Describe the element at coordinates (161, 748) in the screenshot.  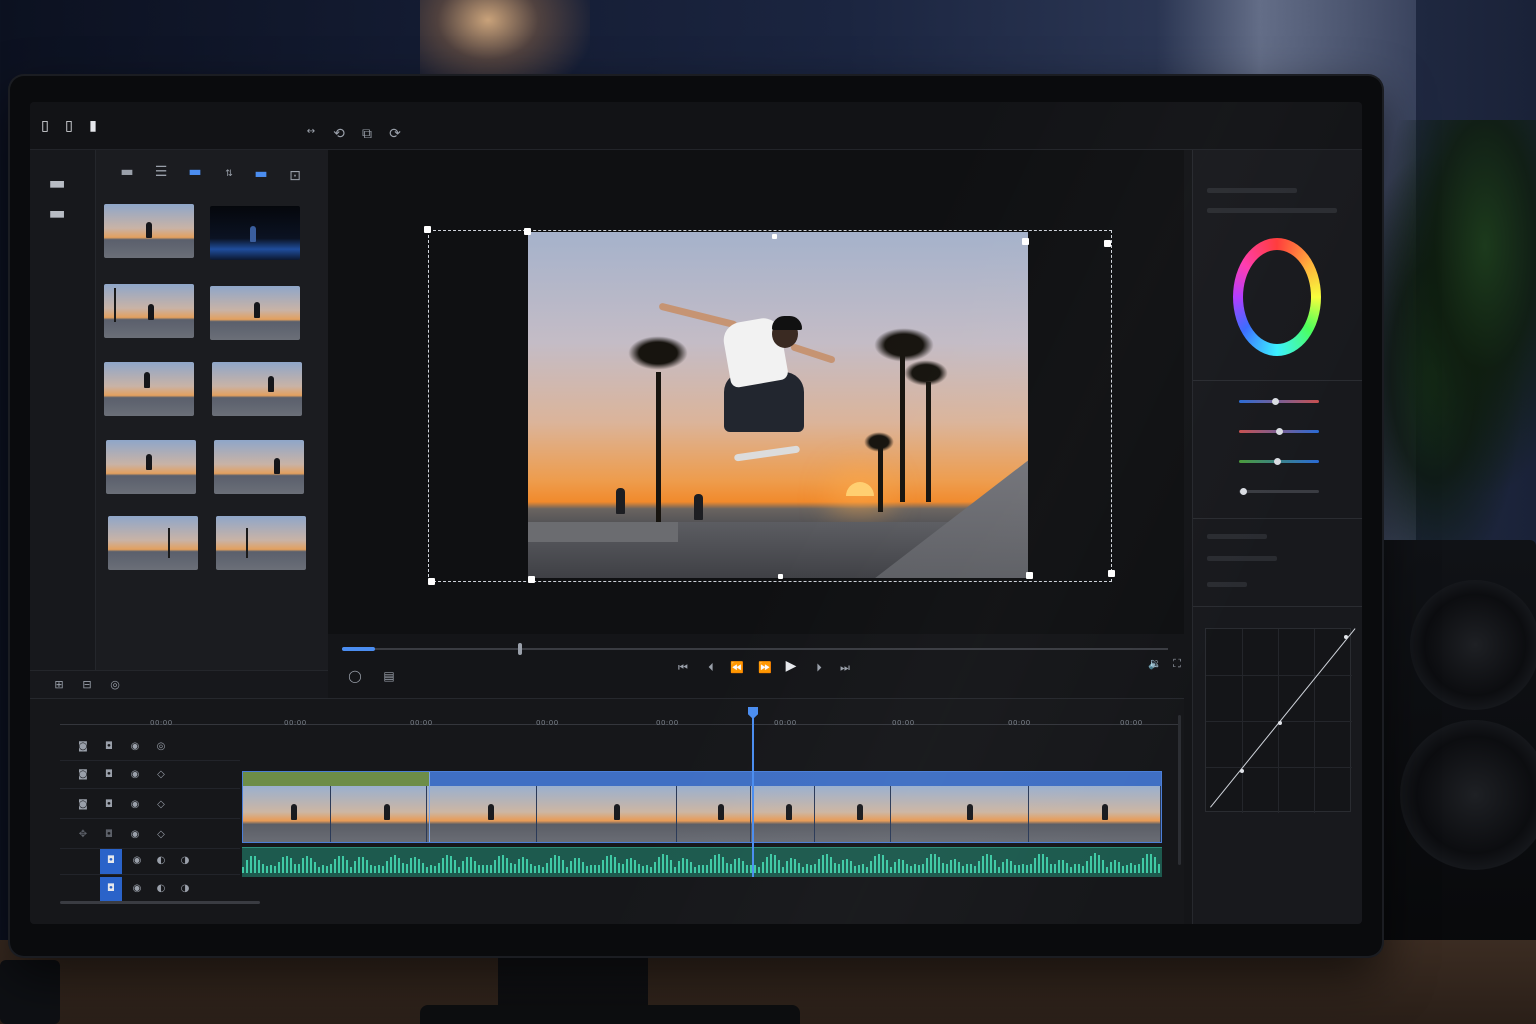
I see `link-icon: ◎` at that location.